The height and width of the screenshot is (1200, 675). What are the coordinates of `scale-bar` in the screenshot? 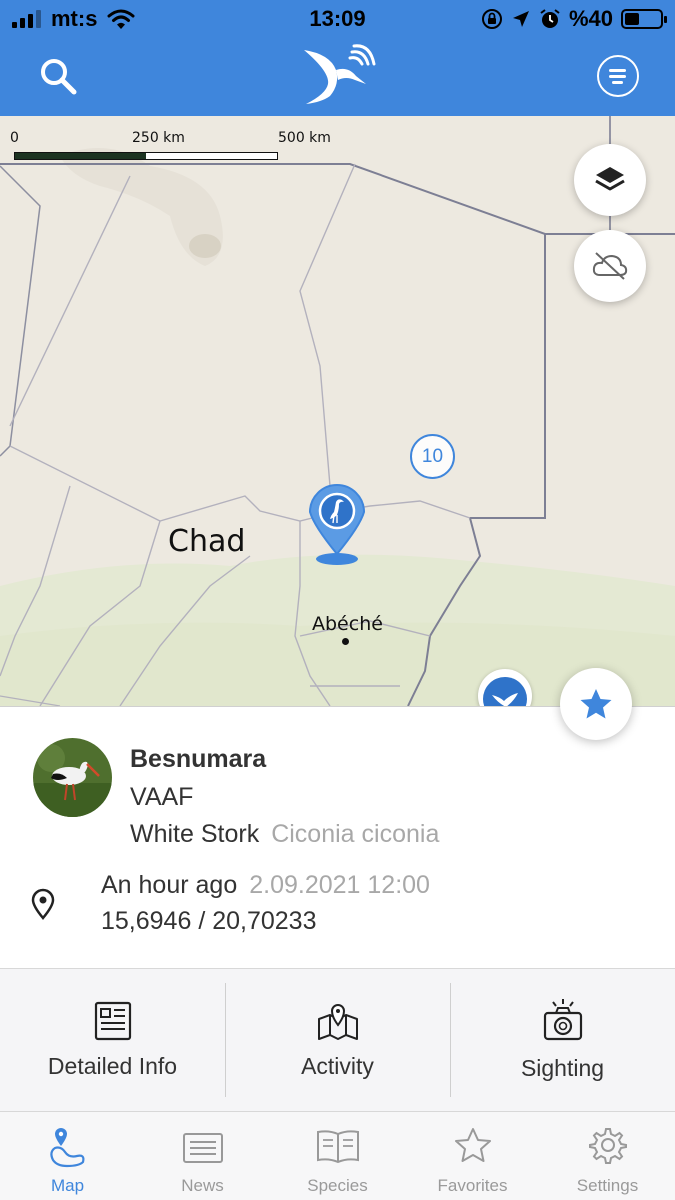 It's located at (146, 156).